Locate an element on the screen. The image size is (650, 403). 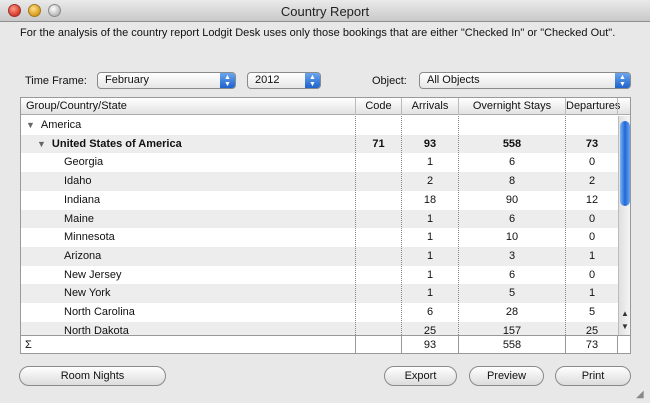
timeframe-label: Time Frame: is located at coordinates (56, 81).